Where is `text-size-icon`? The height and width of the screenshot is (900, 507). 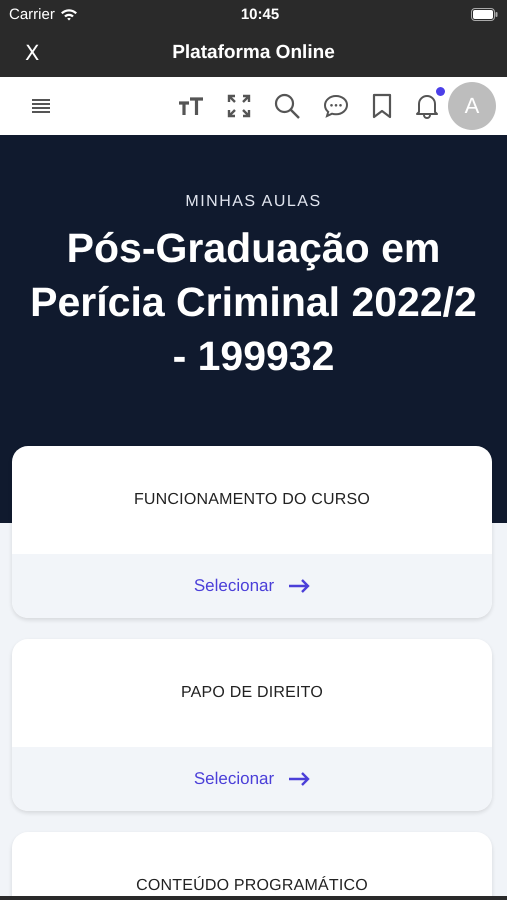
text-size-icon is located at coordinates (191, 106).